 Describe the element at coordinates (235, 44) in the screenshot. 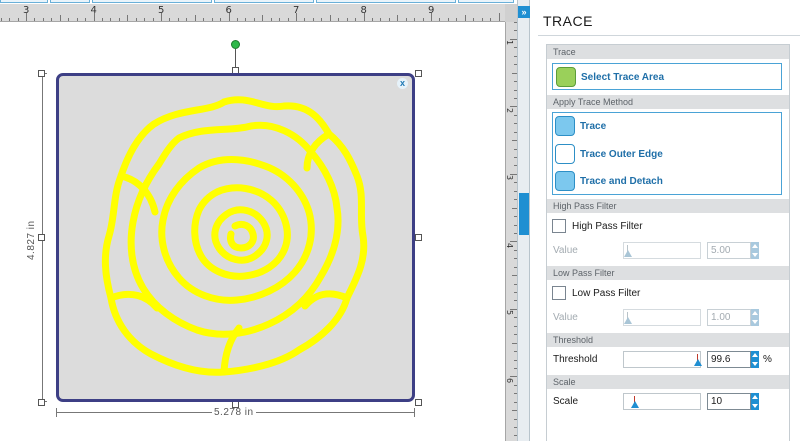

I see `rotate-handle` at that location.